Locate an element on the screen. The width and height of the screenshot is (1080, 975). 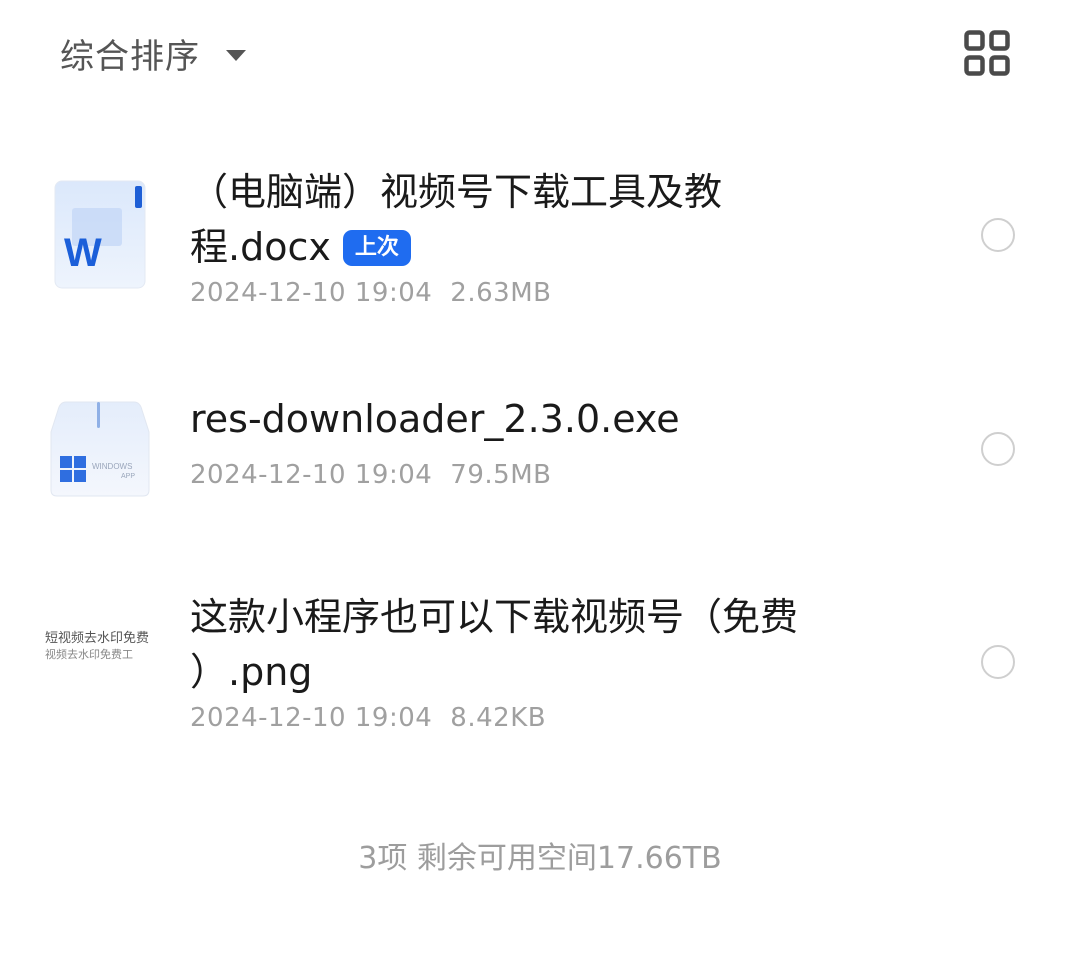
svg-text: W is located at coordinates (83, 253).